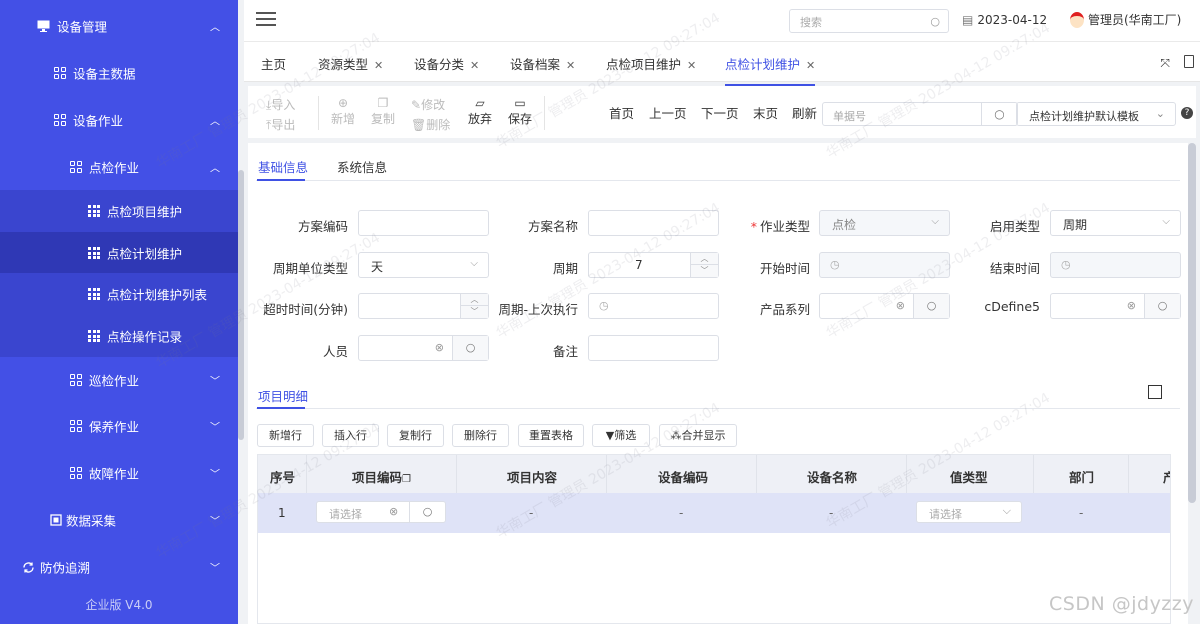  I want to click on menu-toggle-icon, so click(266, 20).